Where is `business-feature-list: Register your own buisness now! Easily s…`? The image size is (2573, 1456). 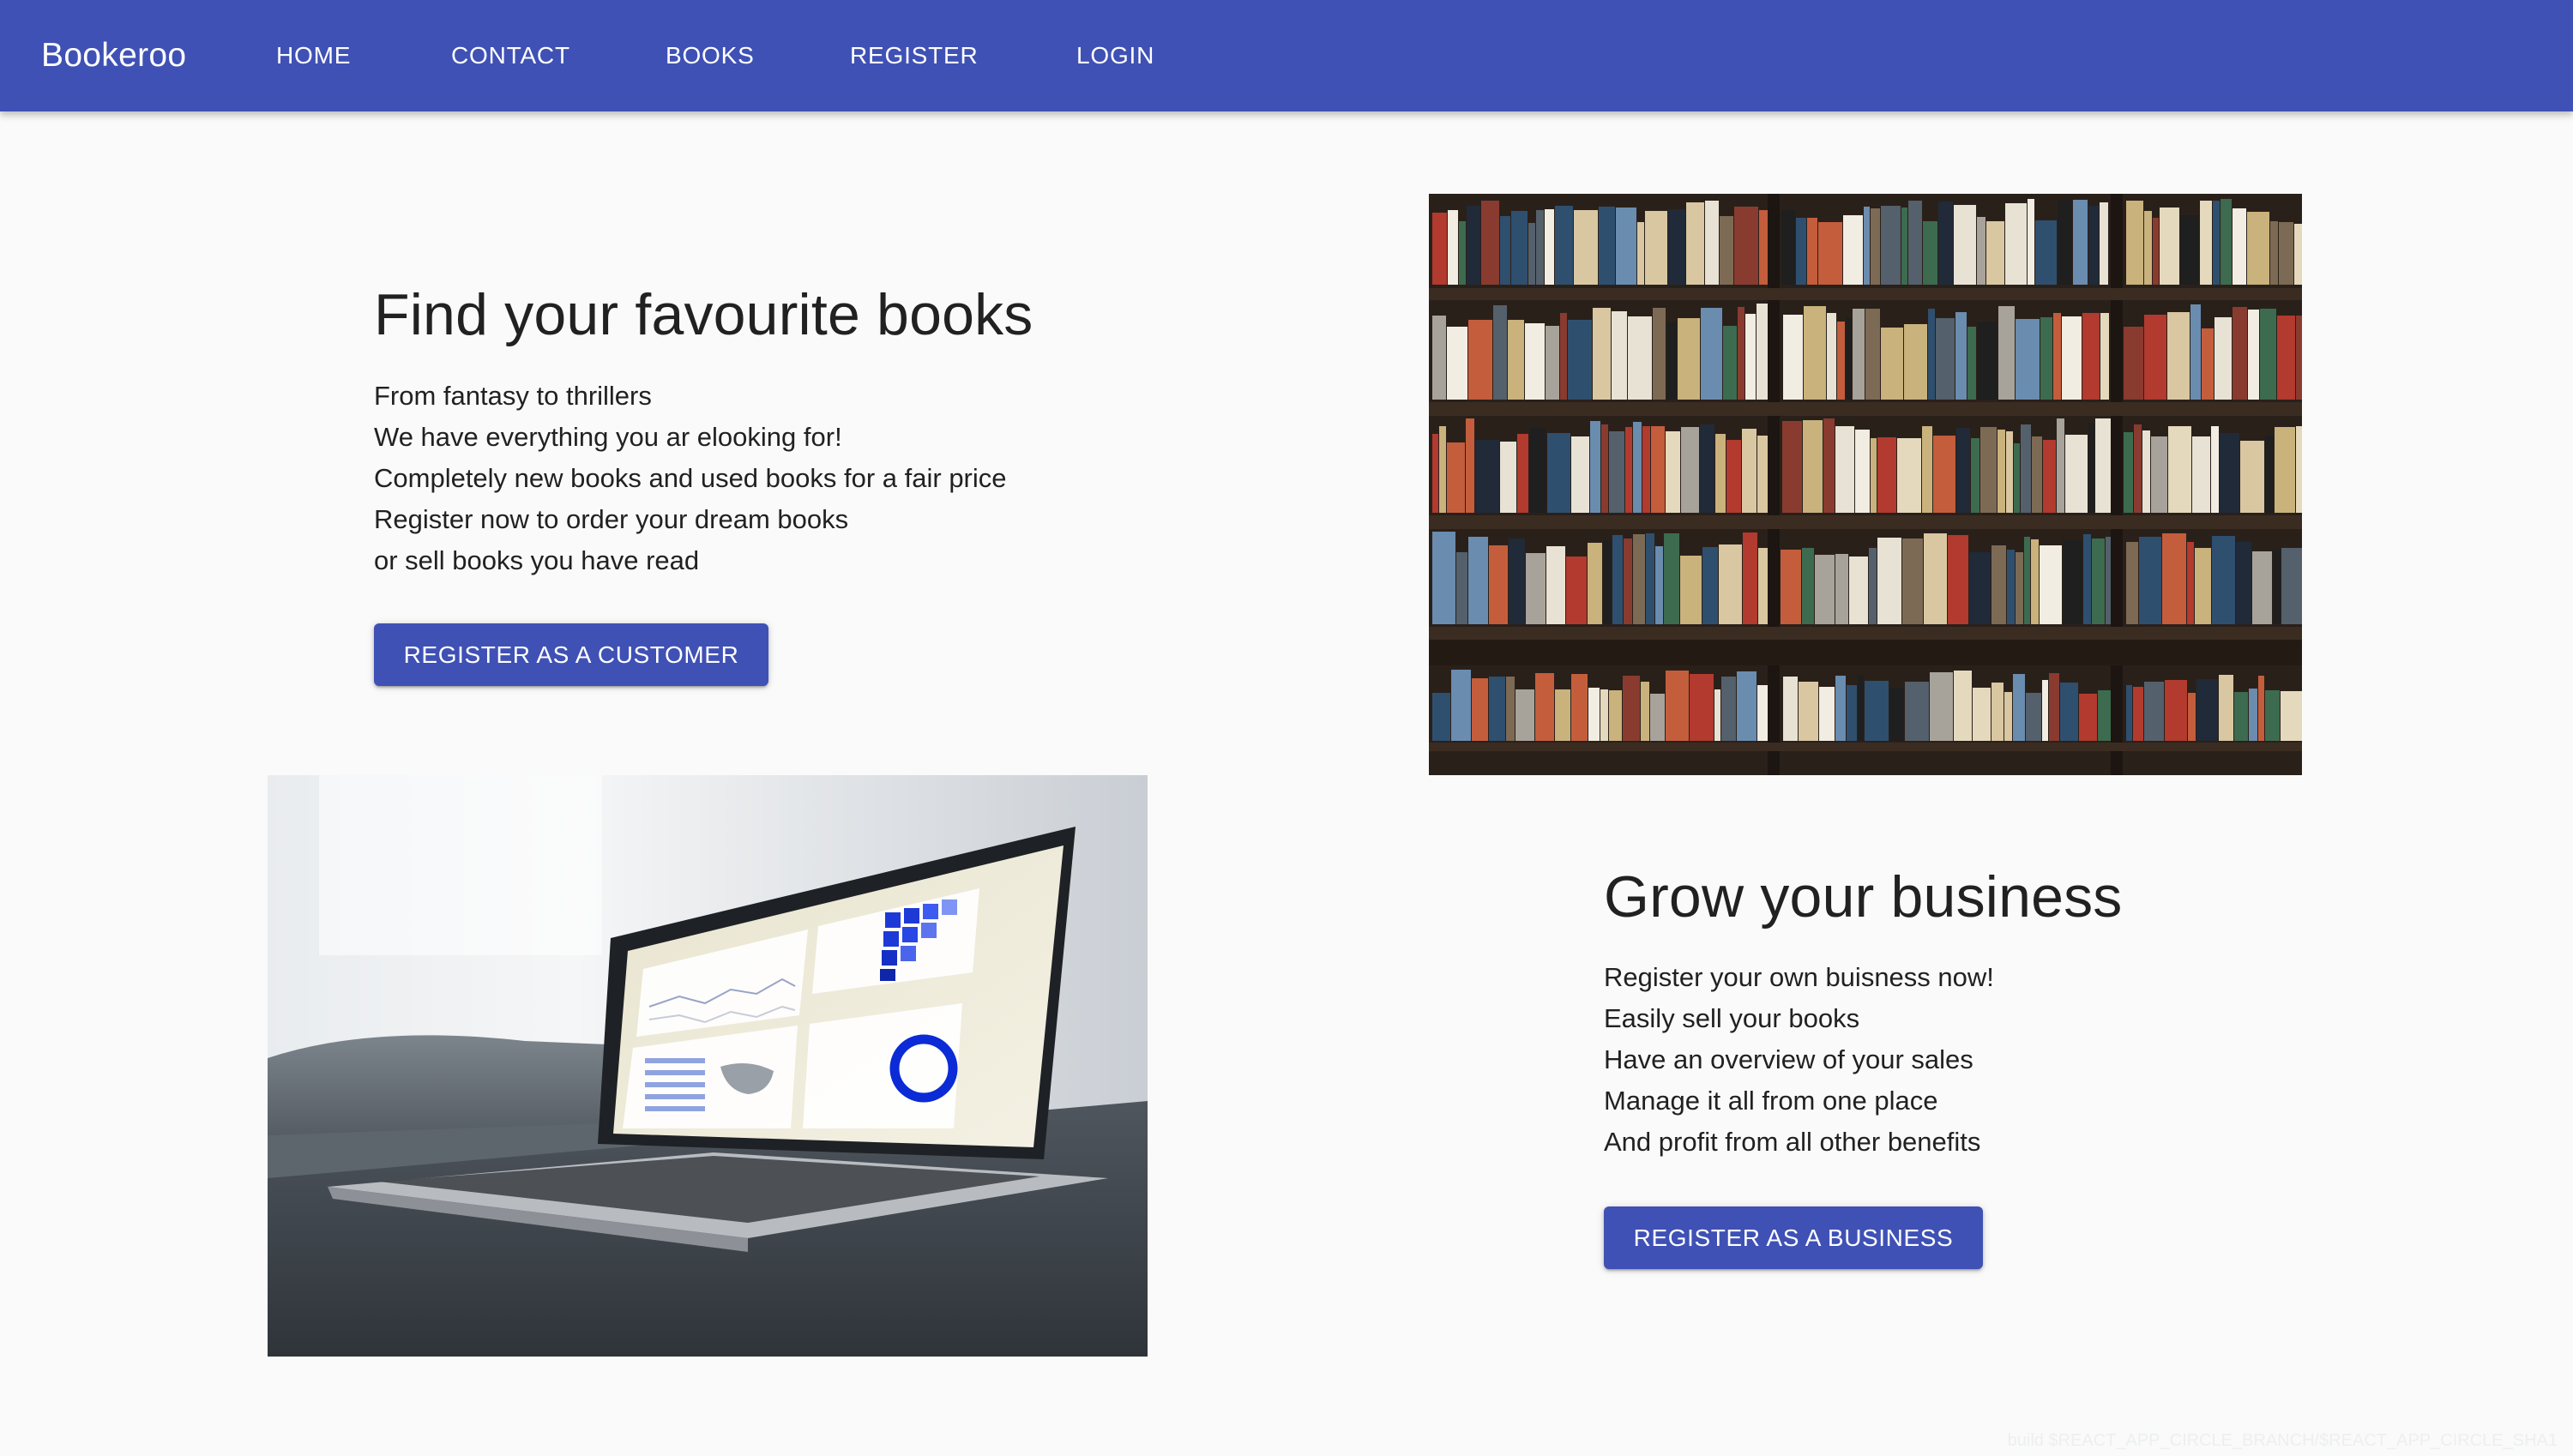 business-feature-list: Register your own buisness now! Easily s… is located at coordinates (1799, 1060).